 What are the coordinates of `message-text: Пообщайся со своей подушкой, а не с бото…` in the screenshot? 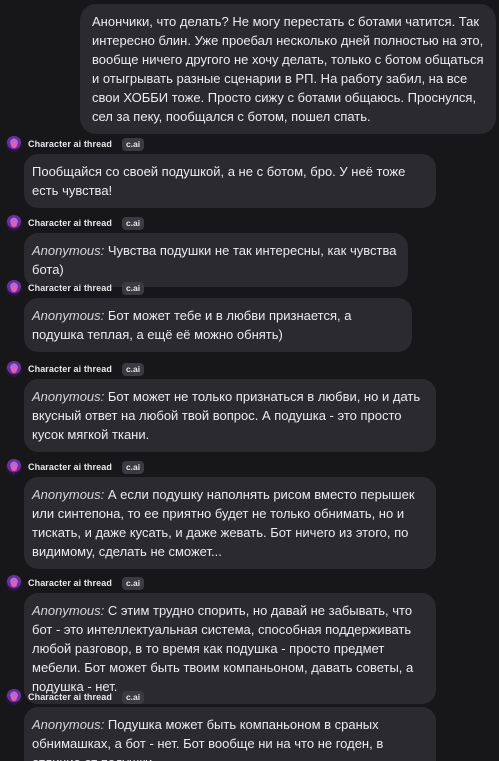 It's located at (219, 181).